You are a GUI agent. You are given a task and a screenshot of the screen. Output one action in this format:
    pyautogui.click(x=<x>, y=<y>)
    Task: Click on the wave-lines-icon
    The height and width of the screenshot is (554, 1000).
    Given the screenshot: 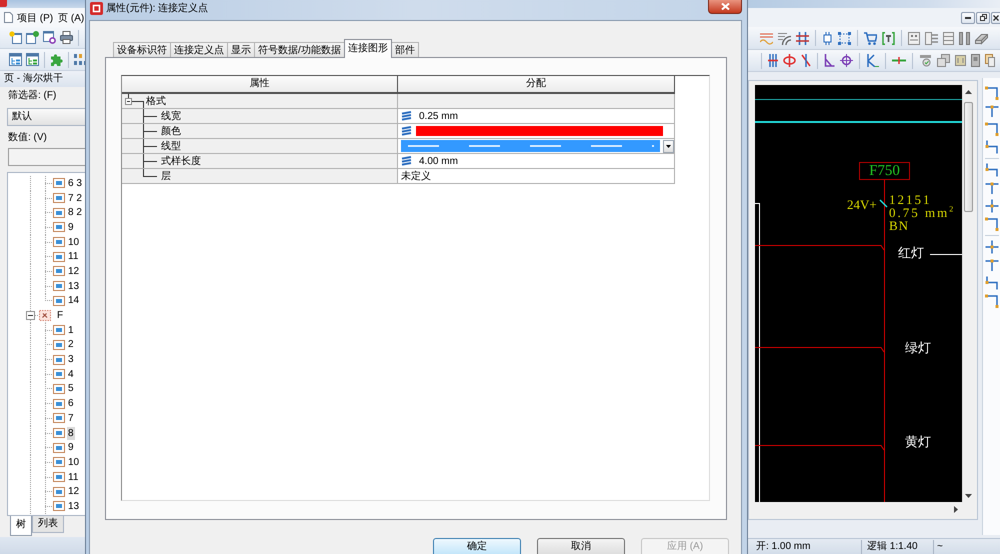 What is the action you would take?
    pyautogui.click(x=766, y=38)
    